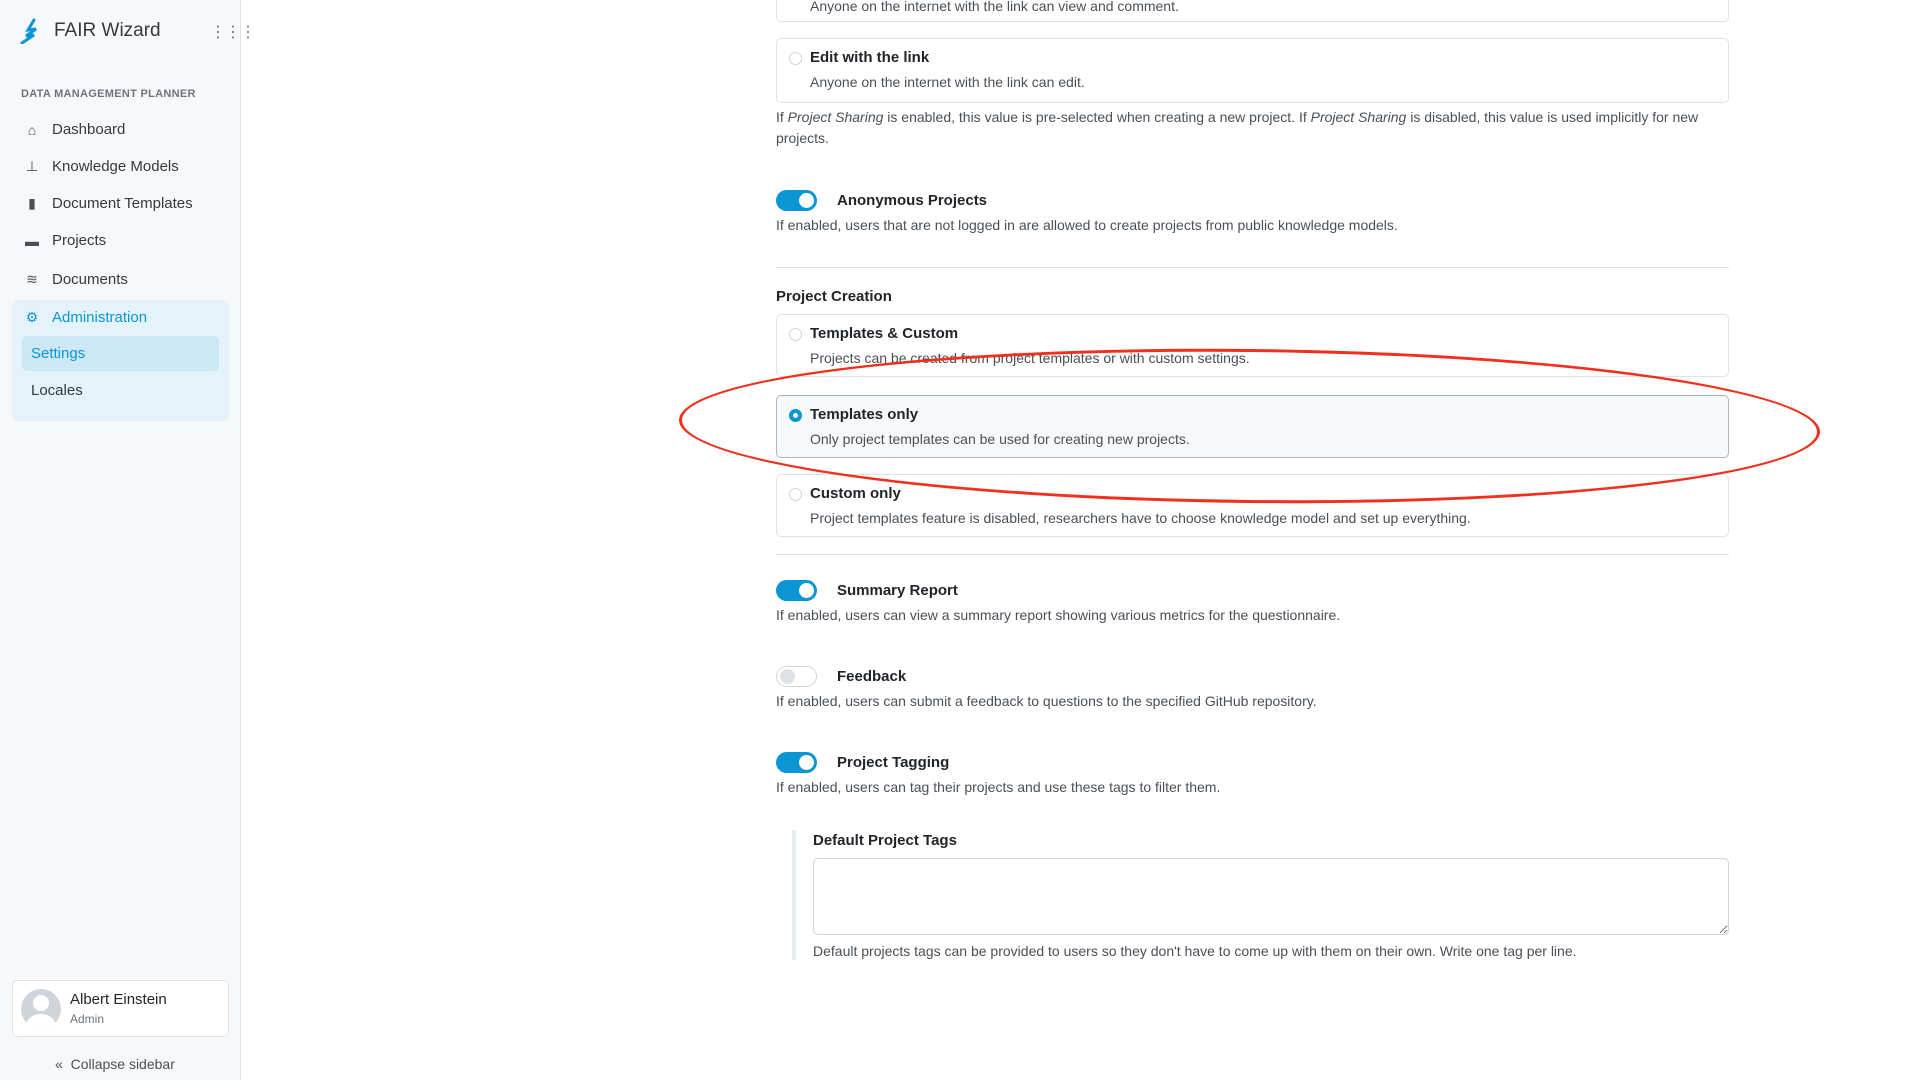 This screenshot has width=1920, height=1080. I want to click on gear-icon: ⚙, so click(32, 317).